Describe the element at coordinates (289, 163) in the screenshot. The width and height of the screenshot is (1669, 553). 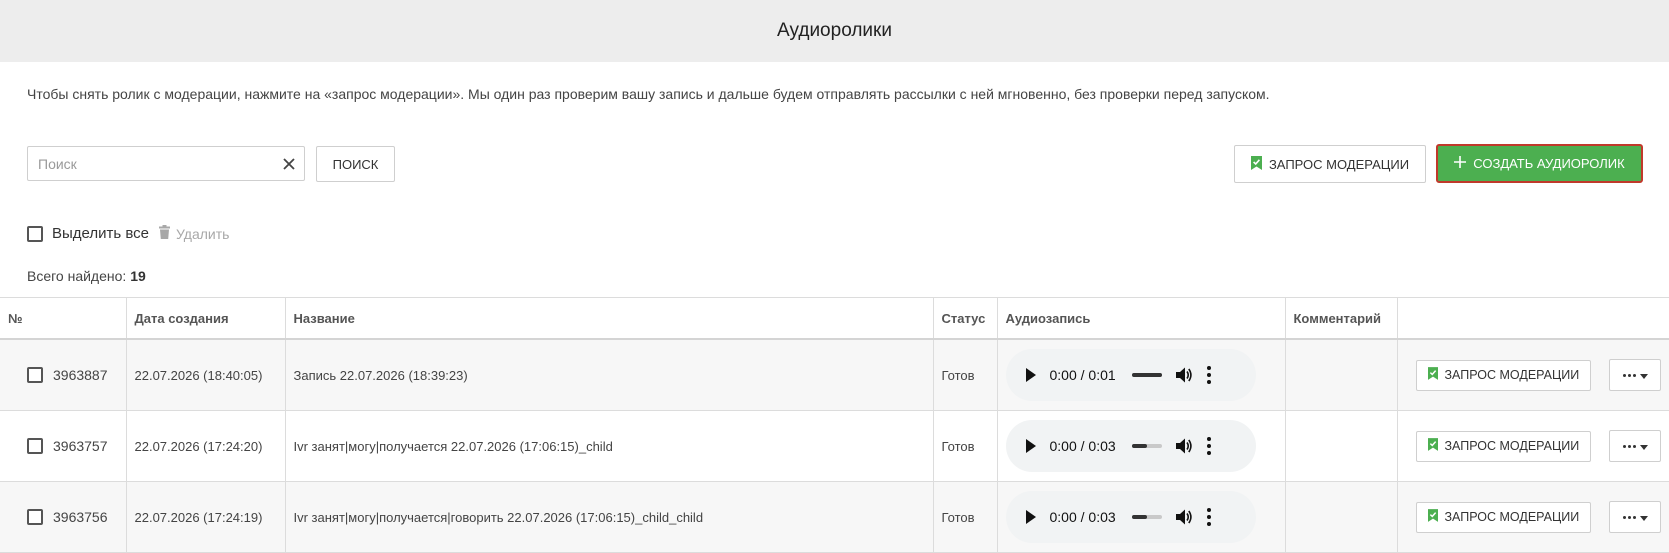
I see `close-icon` at that location.